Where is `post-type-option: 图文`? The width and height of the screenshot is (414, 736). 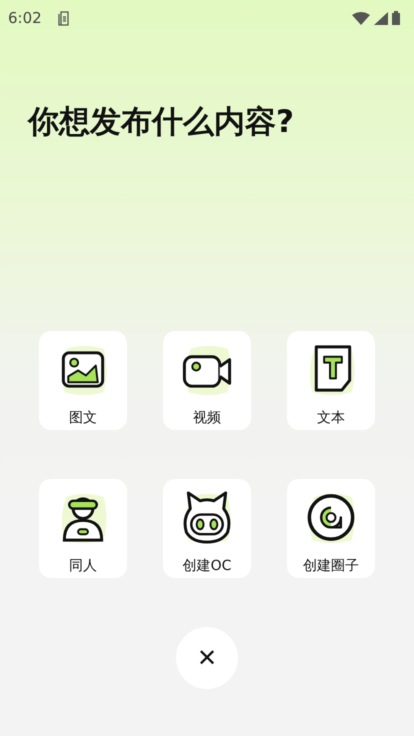 post-type-option: 图文 is located at coordinates (83, 380).